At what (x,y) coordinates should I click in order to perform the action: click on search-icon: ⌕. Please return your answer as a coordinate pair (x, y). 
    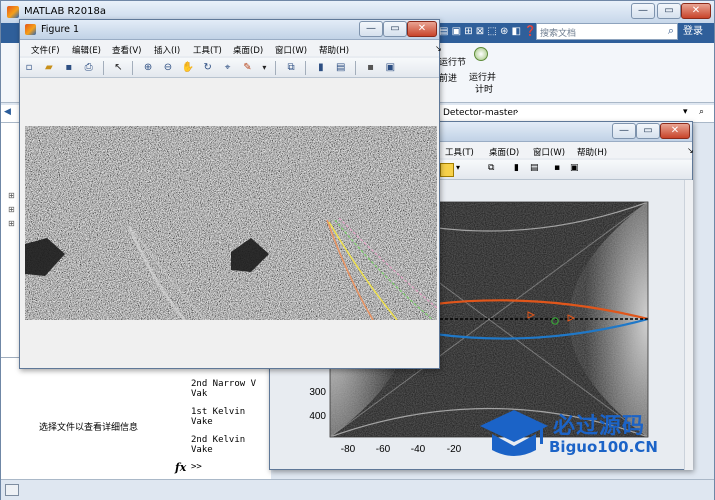
    Looking at the image, I should click on (671, 31).